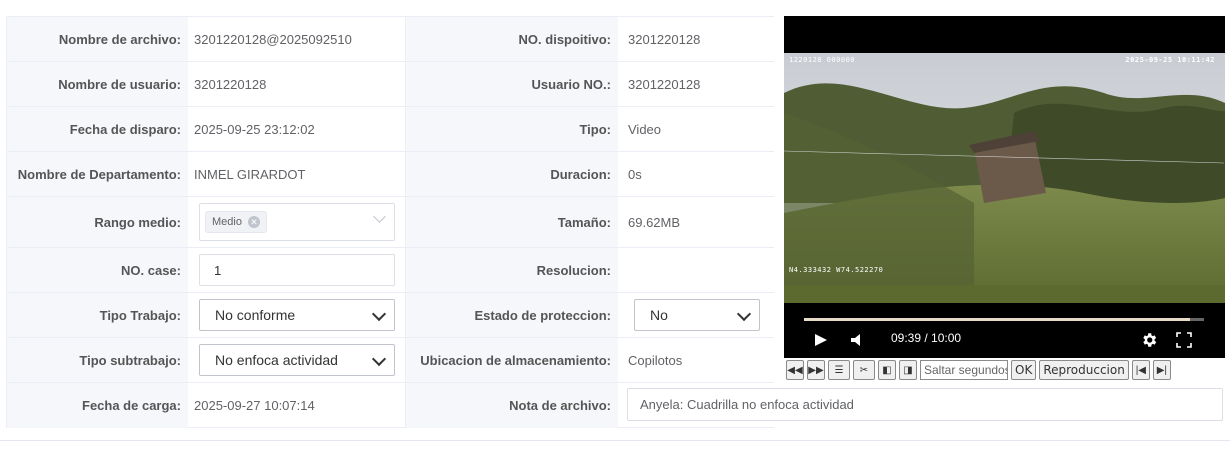 This screenshot has width=1230, height=450. What do you see at coordinates (1140, 370) in the screenshot?
I see `skip-start-icon: |◀` at bounding box center [1140, 370].